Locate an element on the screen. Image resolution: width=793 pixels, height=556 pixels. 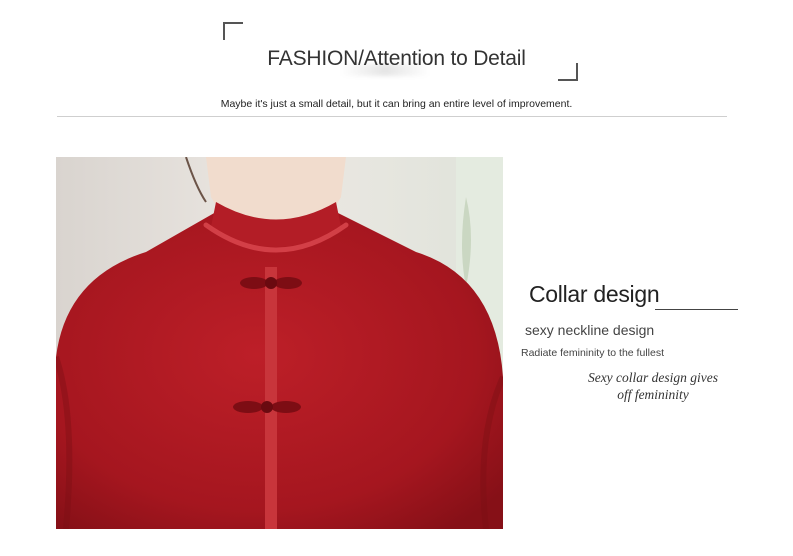
header-divider is located at coordinates (392, 116).